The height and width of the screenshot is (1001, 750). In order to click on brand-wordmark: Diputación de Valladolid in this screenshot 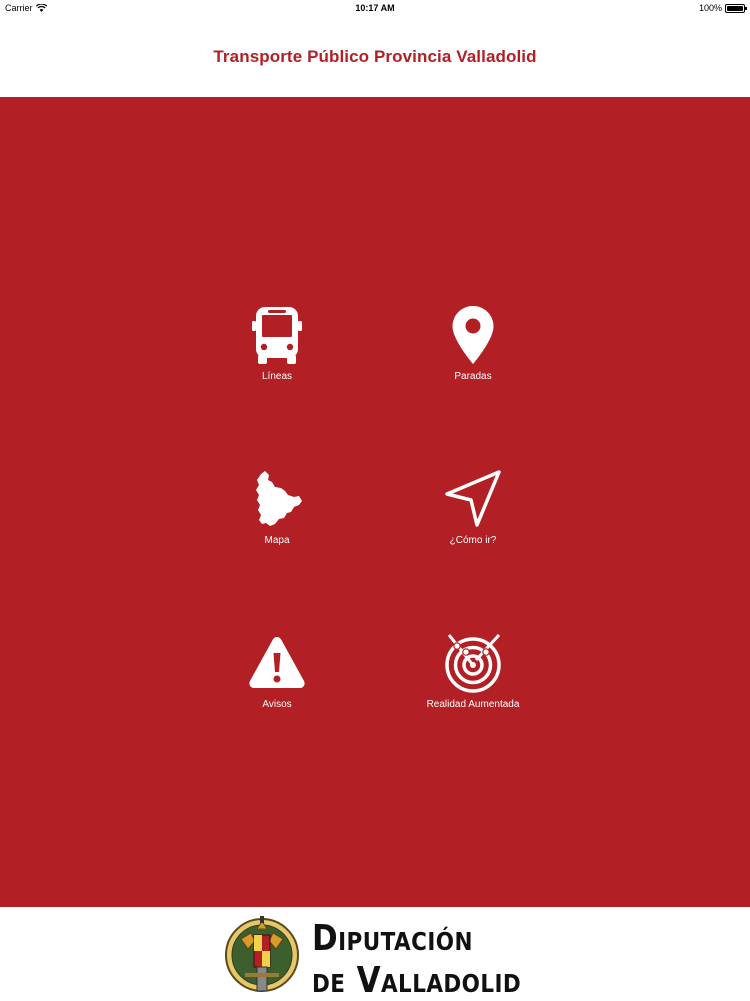, I will do `click(433, 960)`.